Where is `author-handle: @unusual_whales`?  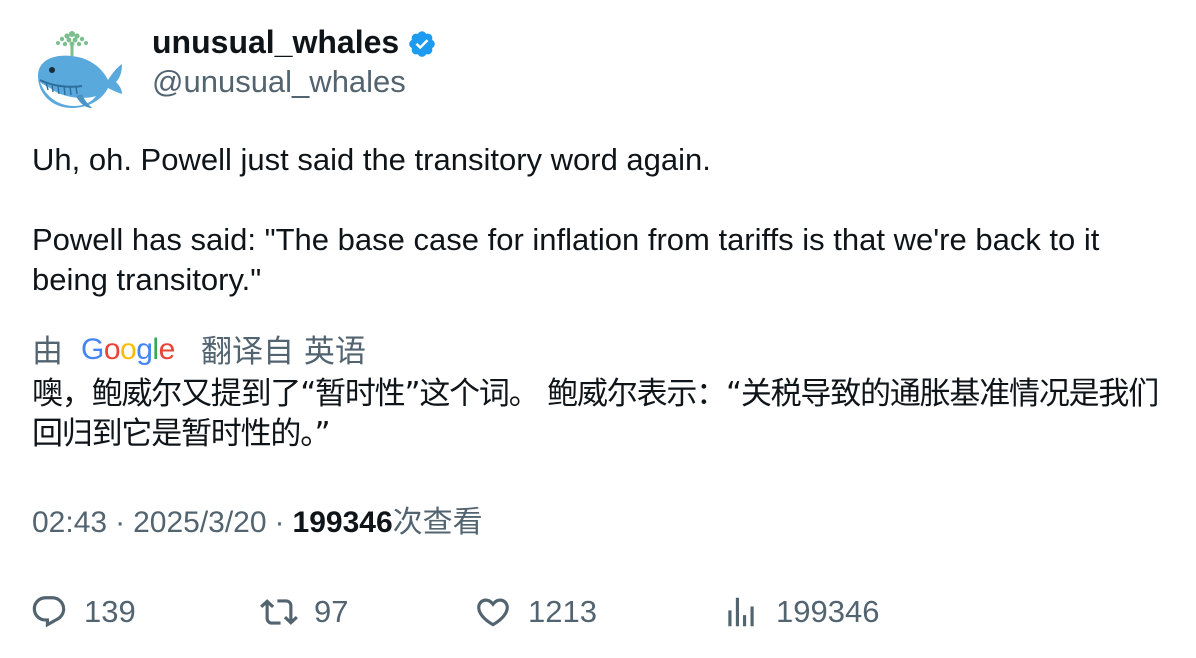
author-handle: @unusual_whales is located at coordinates (294, 82).